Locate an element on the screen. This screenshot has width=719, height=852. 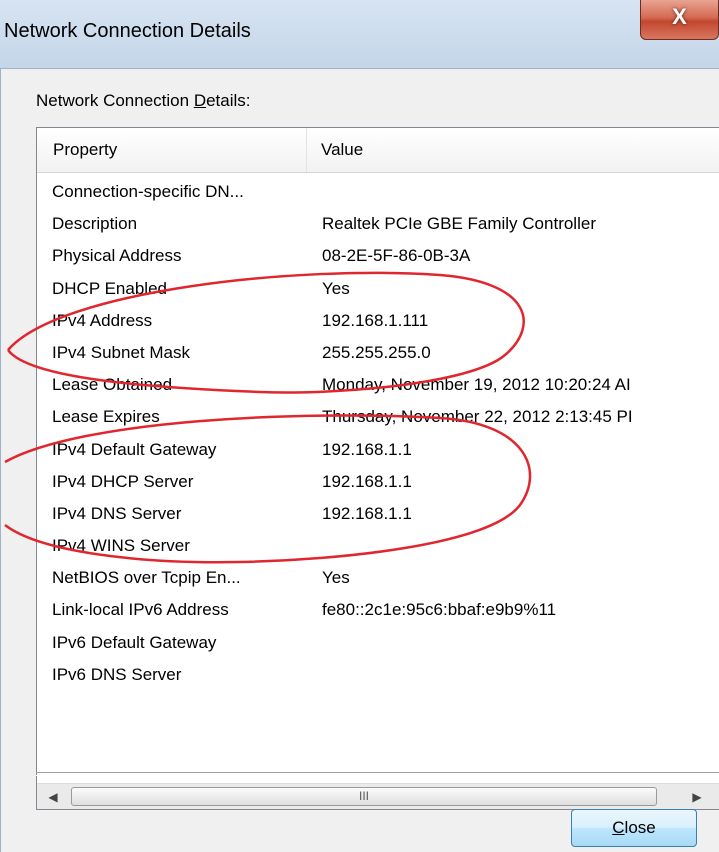
close-button: Close is located at coordinates (634, 828).